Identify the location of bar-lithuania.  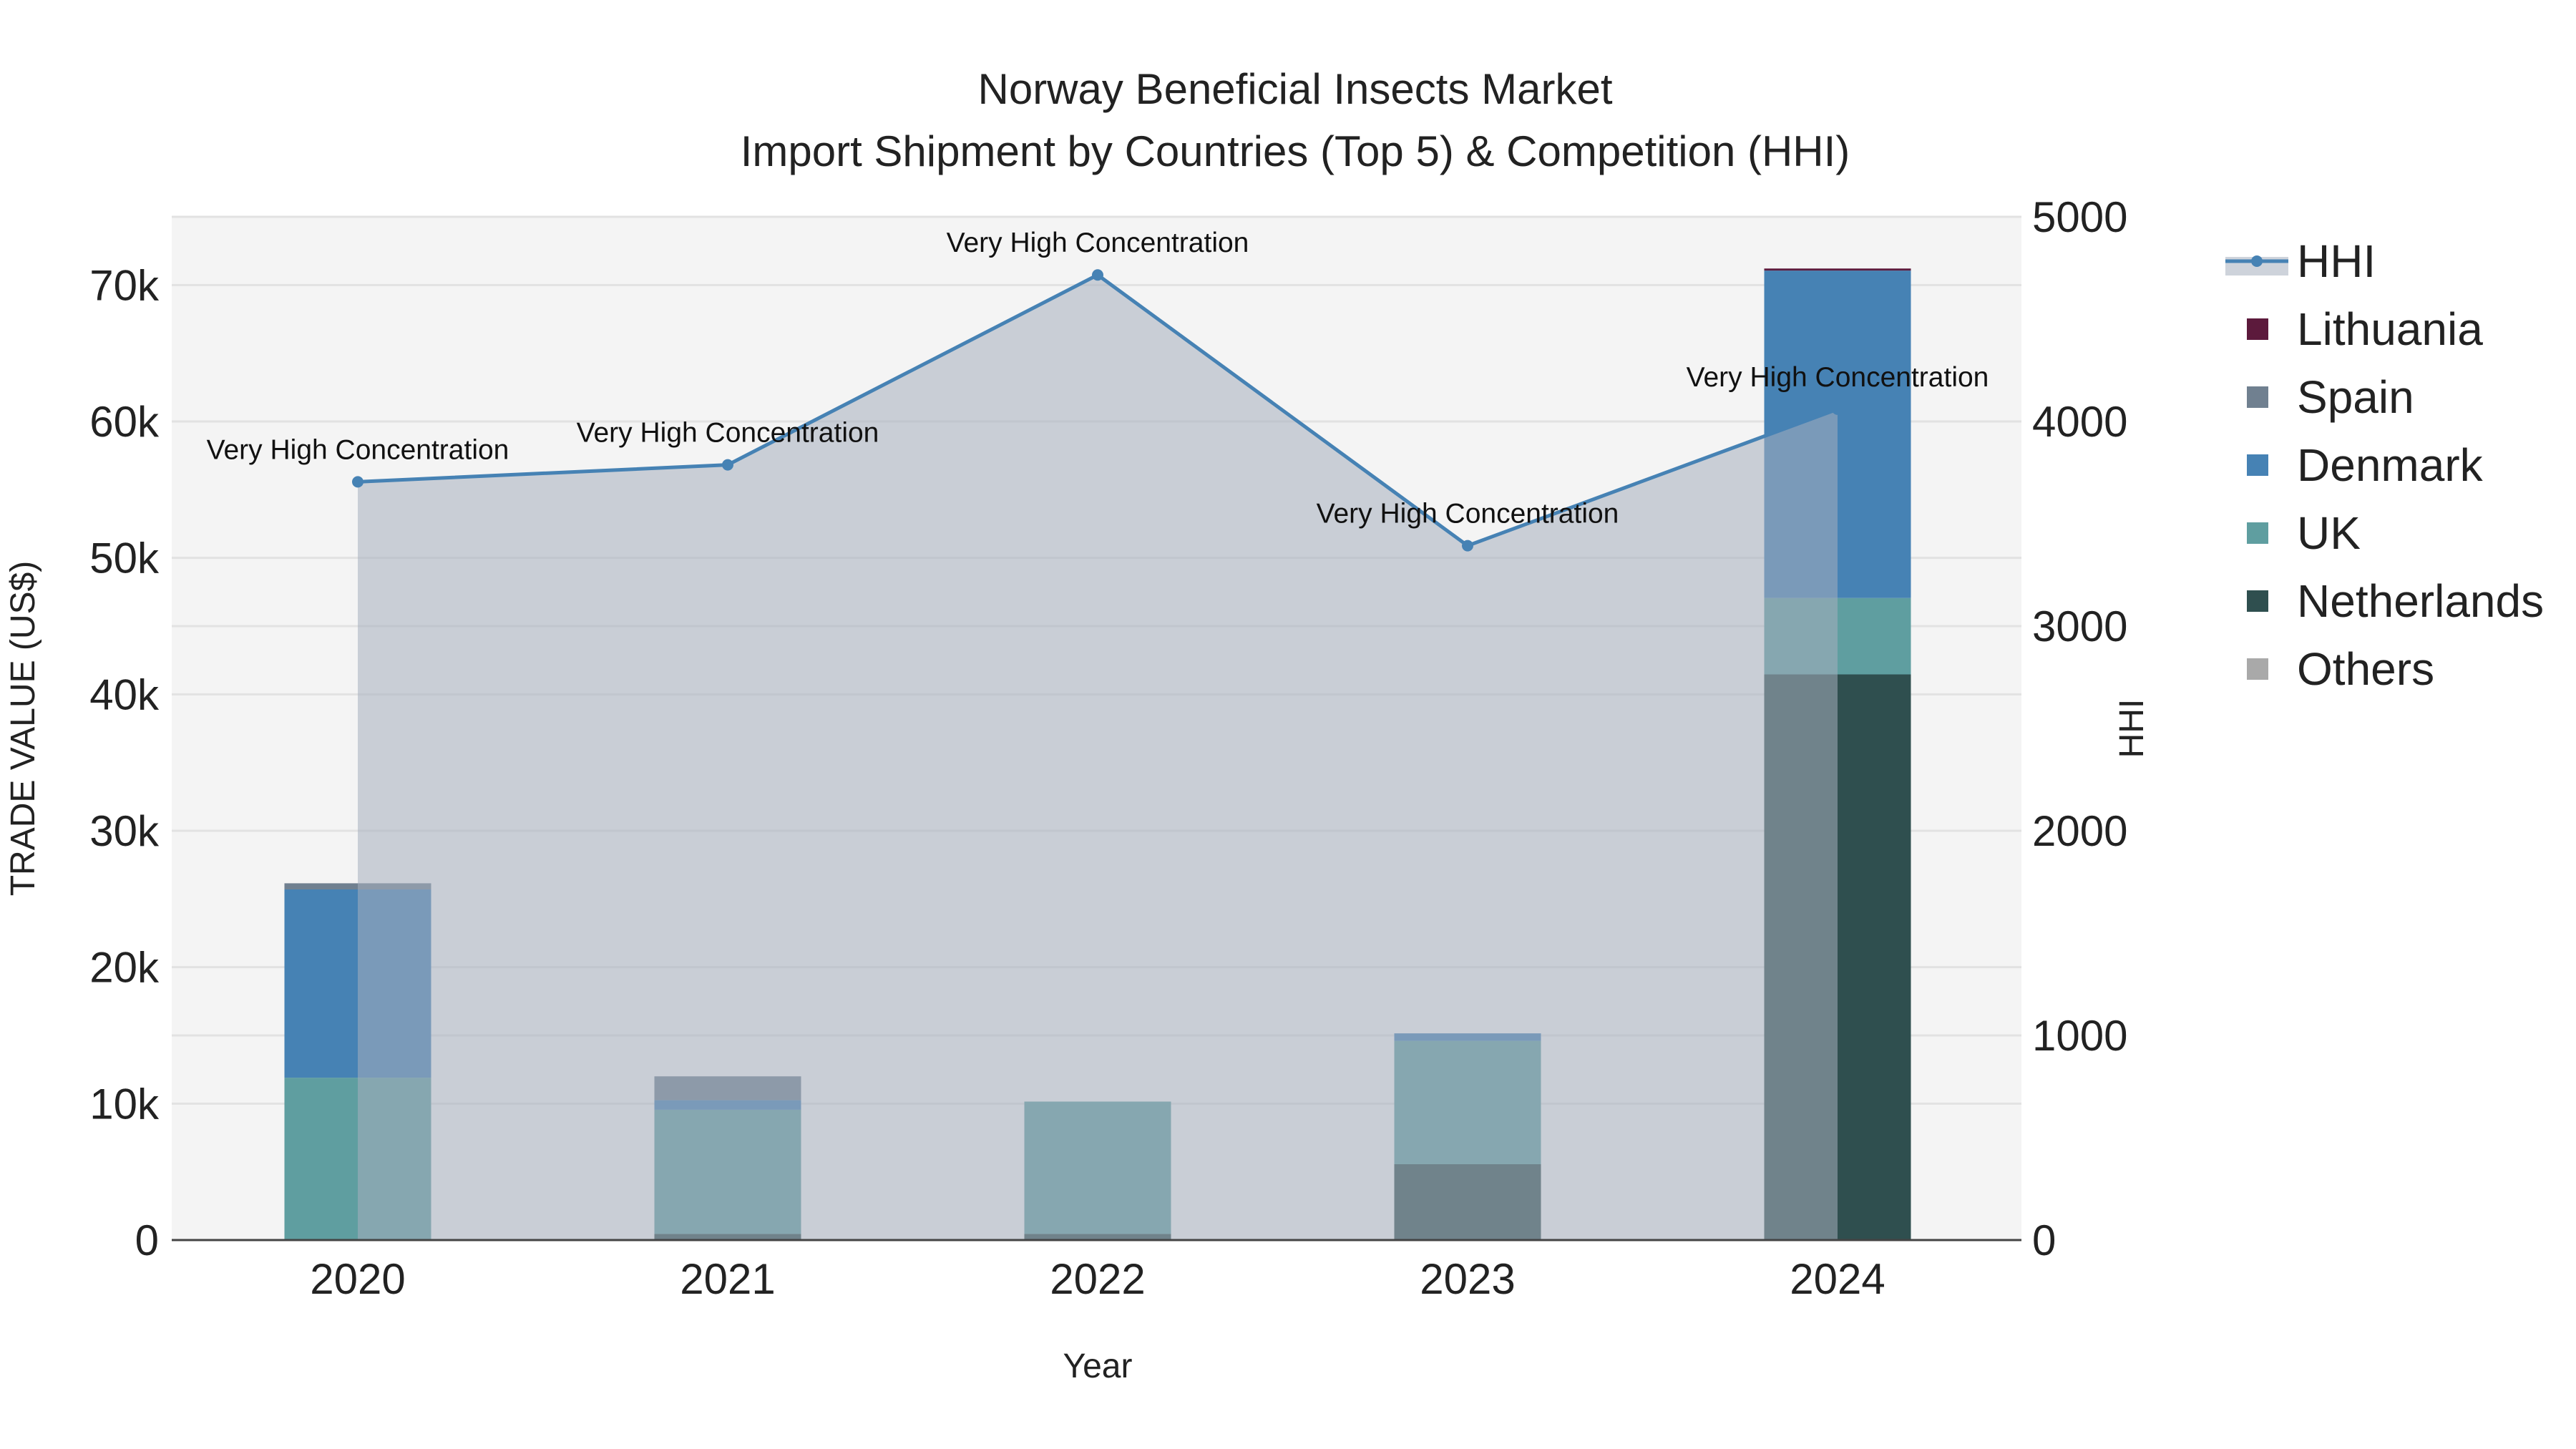
(1837, 269).